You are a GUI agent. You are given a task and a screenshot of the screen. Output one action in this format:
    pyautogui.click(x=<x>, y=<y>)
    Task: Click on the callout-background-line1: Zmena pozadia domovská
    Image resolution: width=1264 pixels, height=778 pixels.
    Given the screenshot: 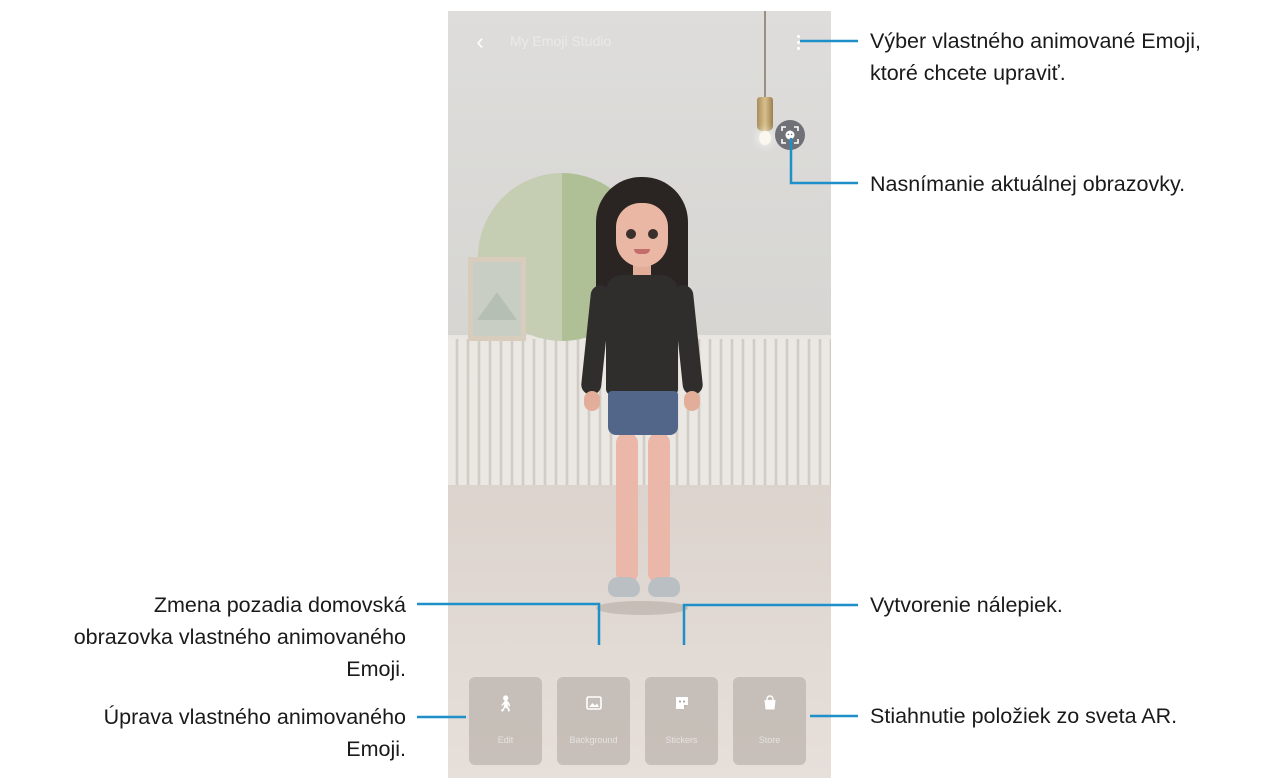 What is the action you would take?
    pyautogui.click(x=279, y=605)
    